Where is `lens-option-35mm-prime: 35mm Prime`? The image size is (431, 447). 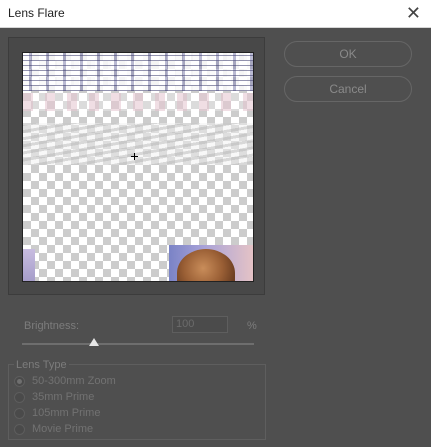
lens-option-35mm-prime: 35mm Prime is located at coordinates (54, 397).